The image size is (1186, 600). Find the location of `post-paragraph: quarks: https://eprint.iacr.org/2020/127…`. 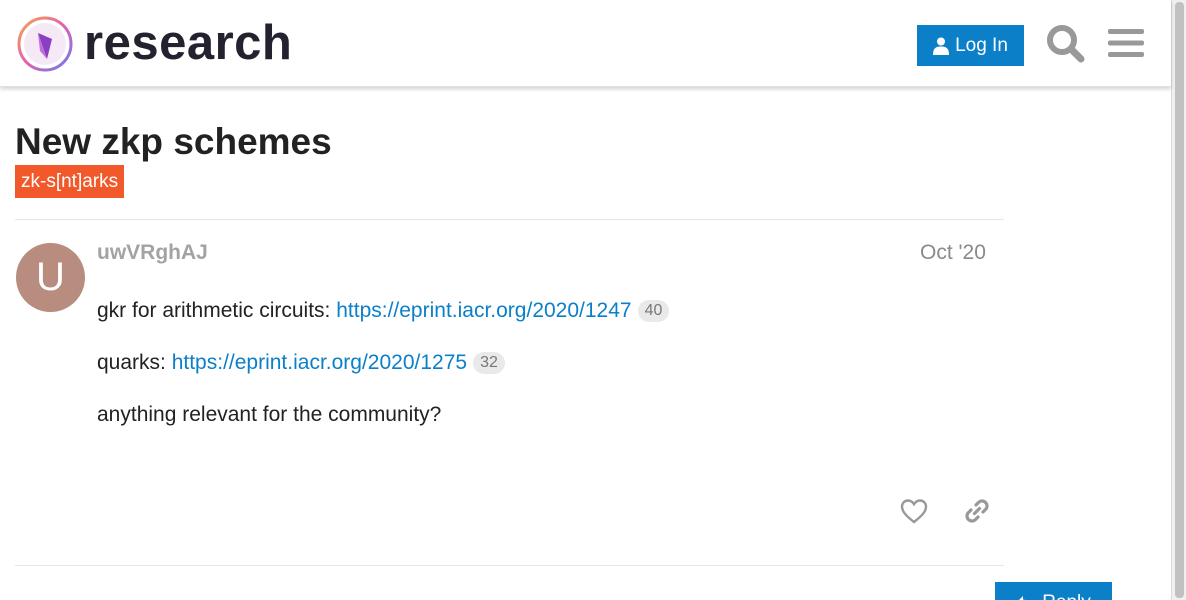

post-paragraph: quarks: https://eprint.iacr.org/2020/127… is located at coordinates (301, 363).